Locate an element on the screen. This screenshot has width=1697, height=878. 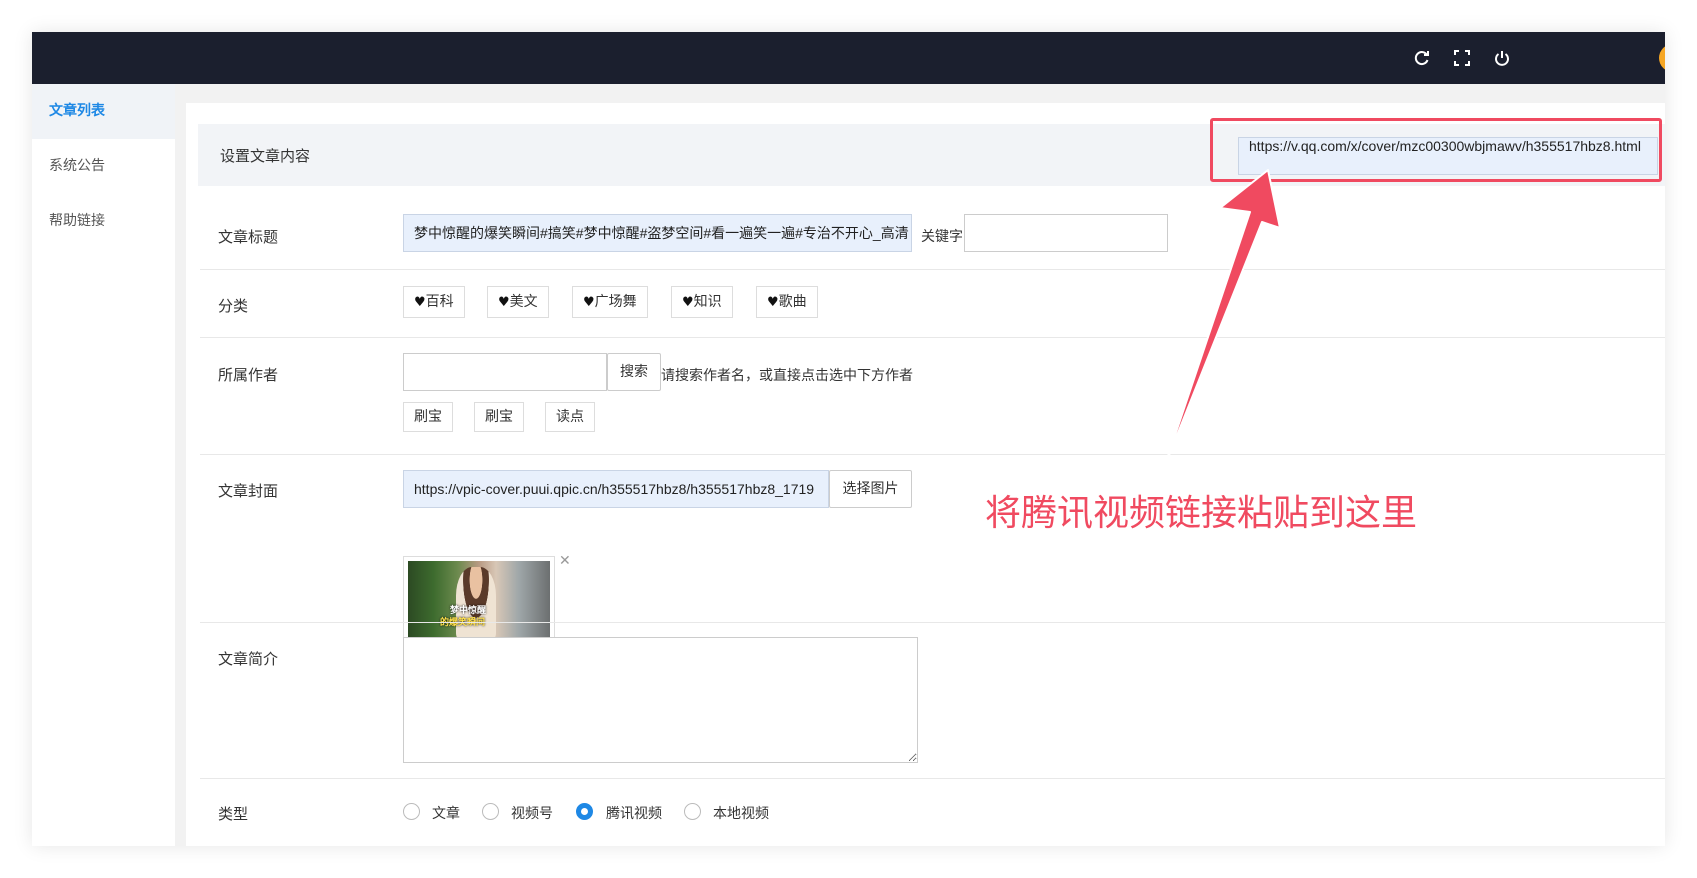
fullscreen-icon is located at coordinates (1462, 58).